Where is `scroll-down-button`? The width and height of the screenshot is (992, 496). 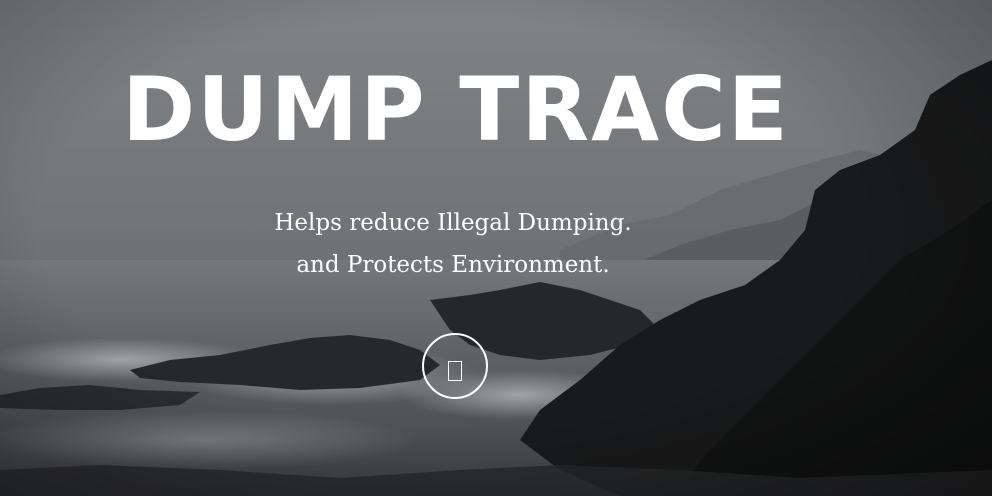
scroll-down-button is located at coordinates (455, 366).